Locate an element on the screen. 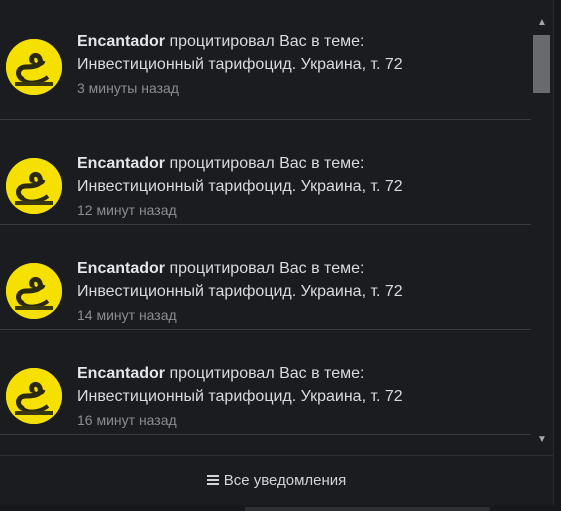  notification-time: 16 минут назад is located at coordinates (127, 420).